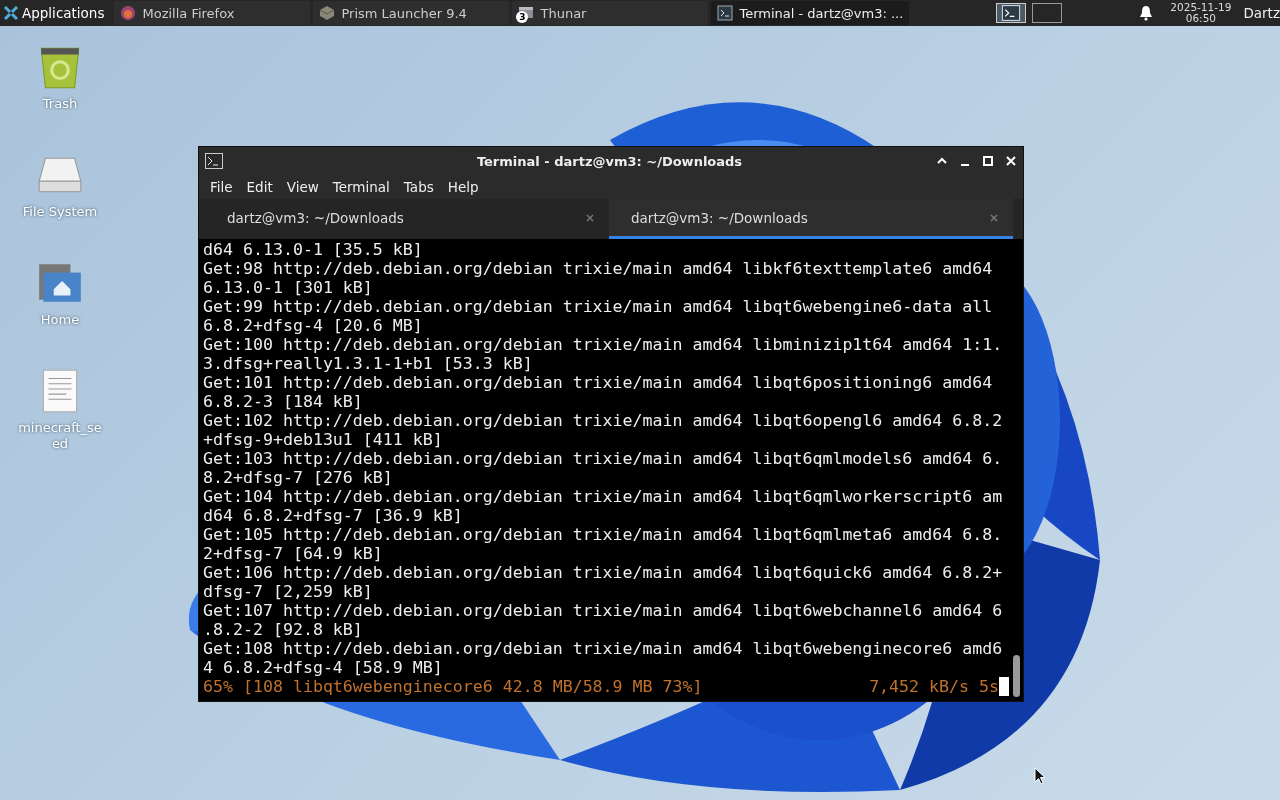 This screenshot has height=800, width=1280. Describe the element at coordinates (603, 458) in the screenshot. I see `terminal-line: Get:103 http://deb.debian.org/debian trixie/main amd64 libqt6qmlmodels6 amd64 6.` at that location.